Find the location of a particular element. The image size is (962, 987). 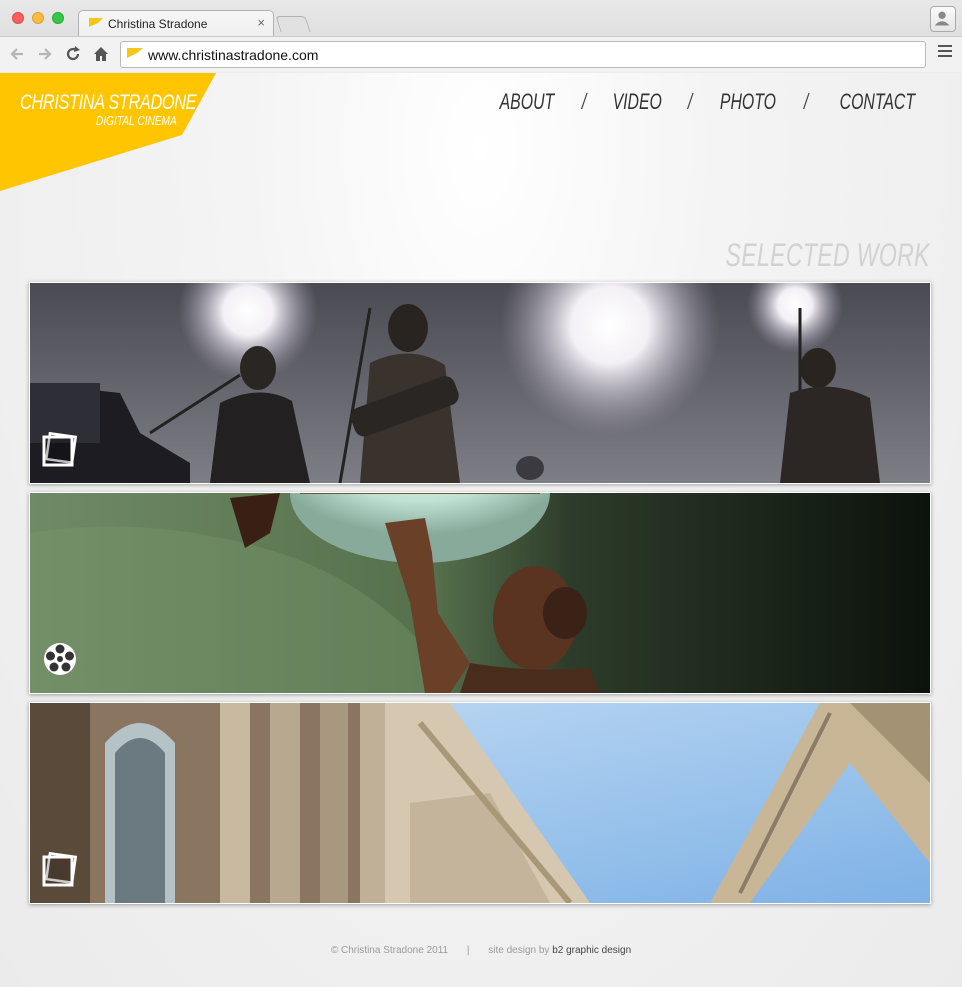

home-icon is located at coordinates (101, 54).